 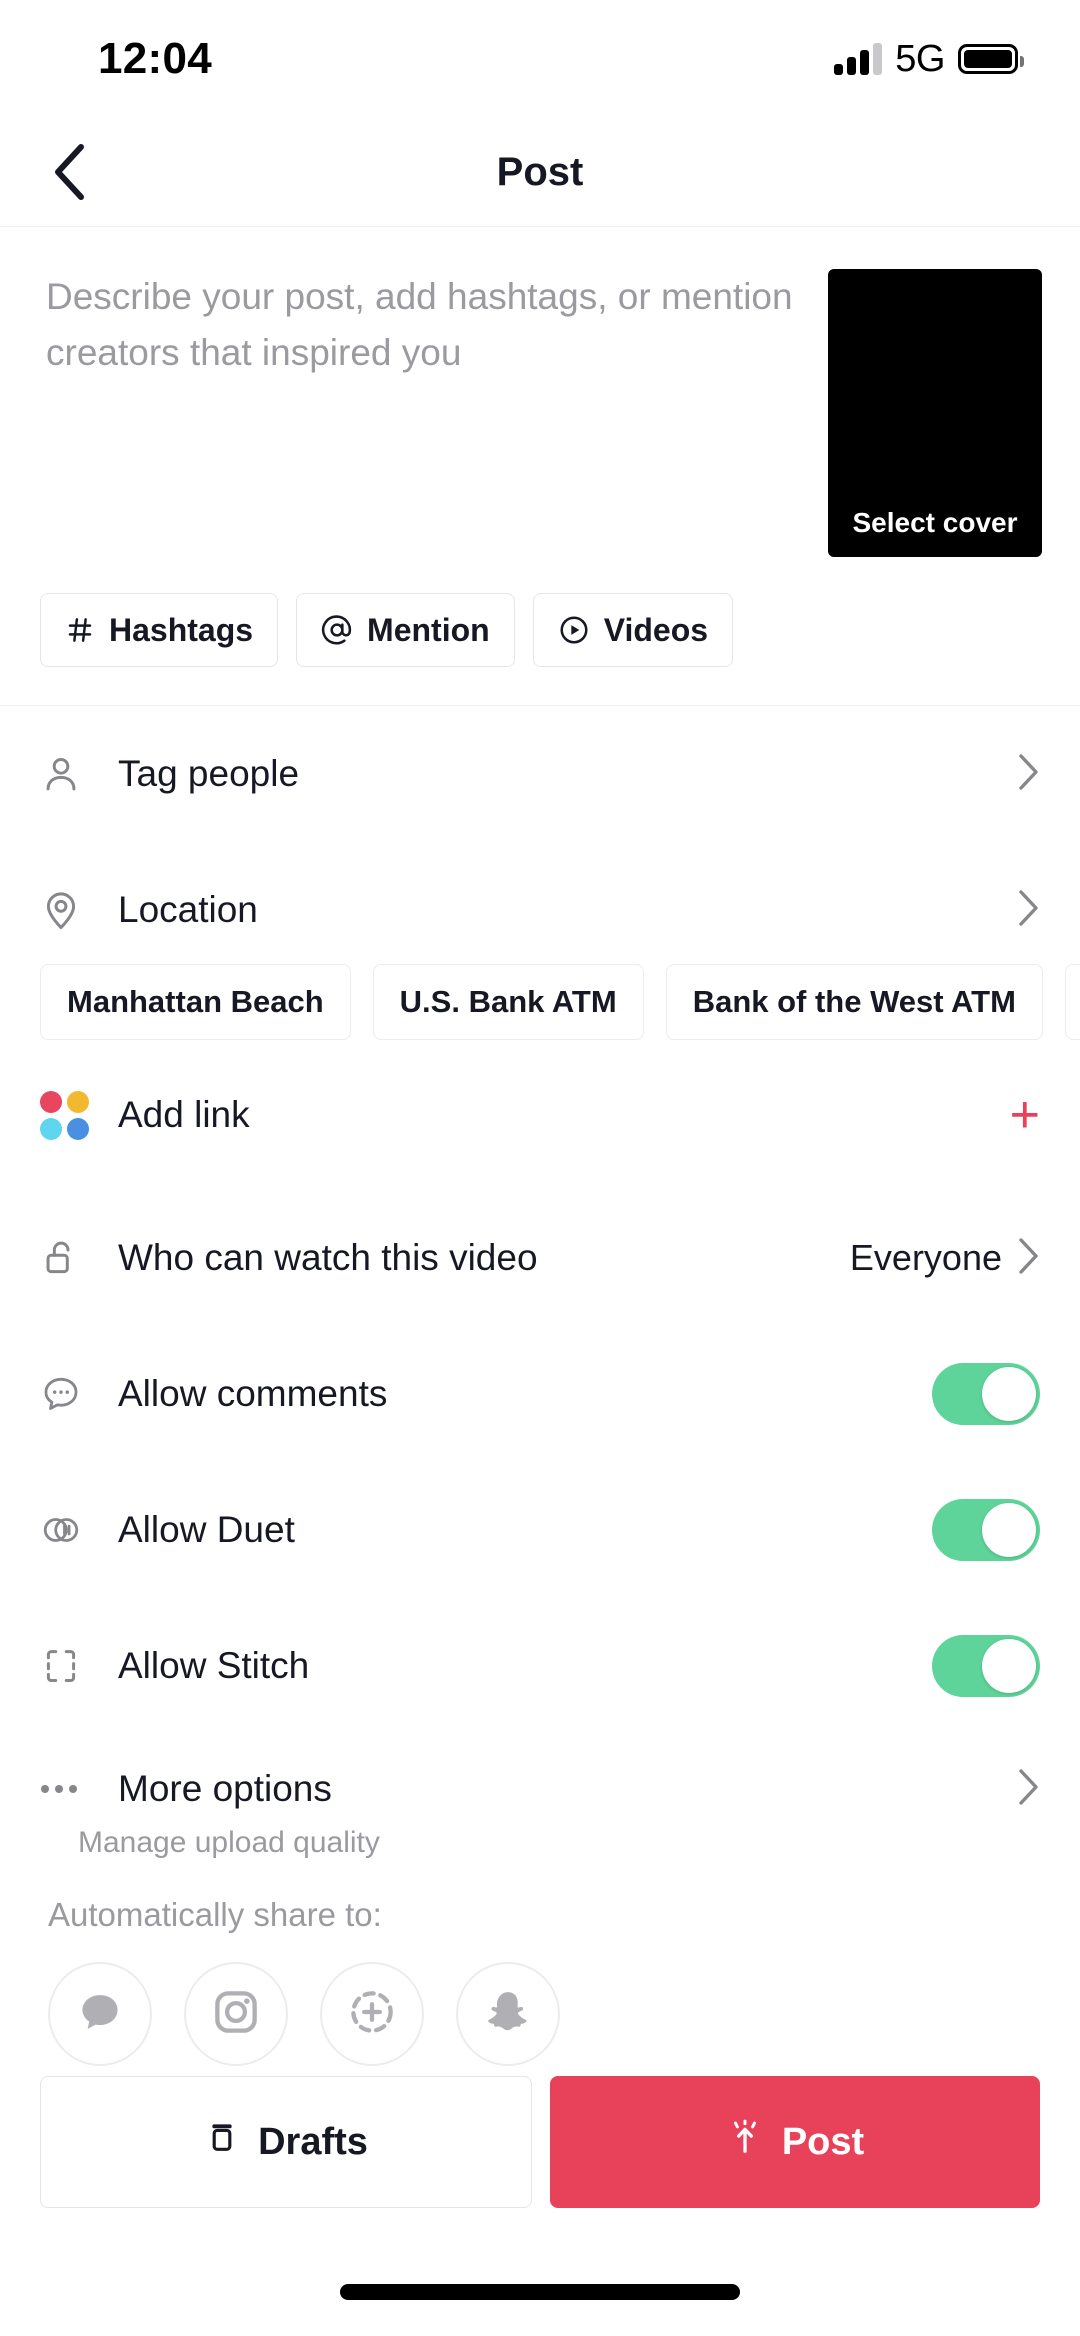 I want to click on location-suggestion-chip: Manhattan Beach, so click(x=195, y=1002).